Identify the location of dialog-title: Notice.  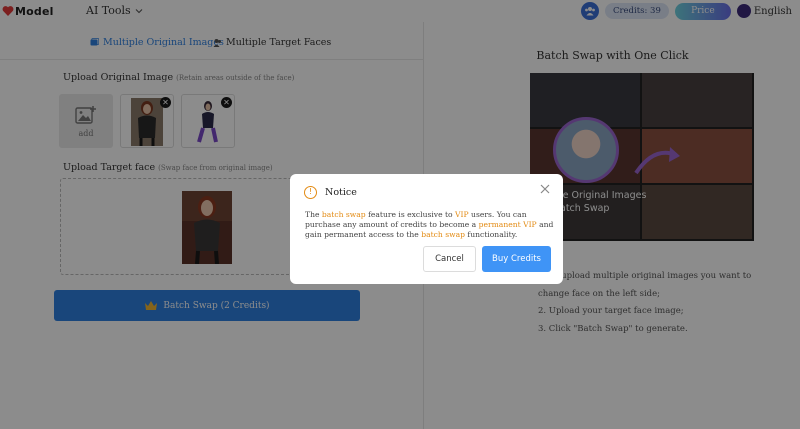
(341, 192).